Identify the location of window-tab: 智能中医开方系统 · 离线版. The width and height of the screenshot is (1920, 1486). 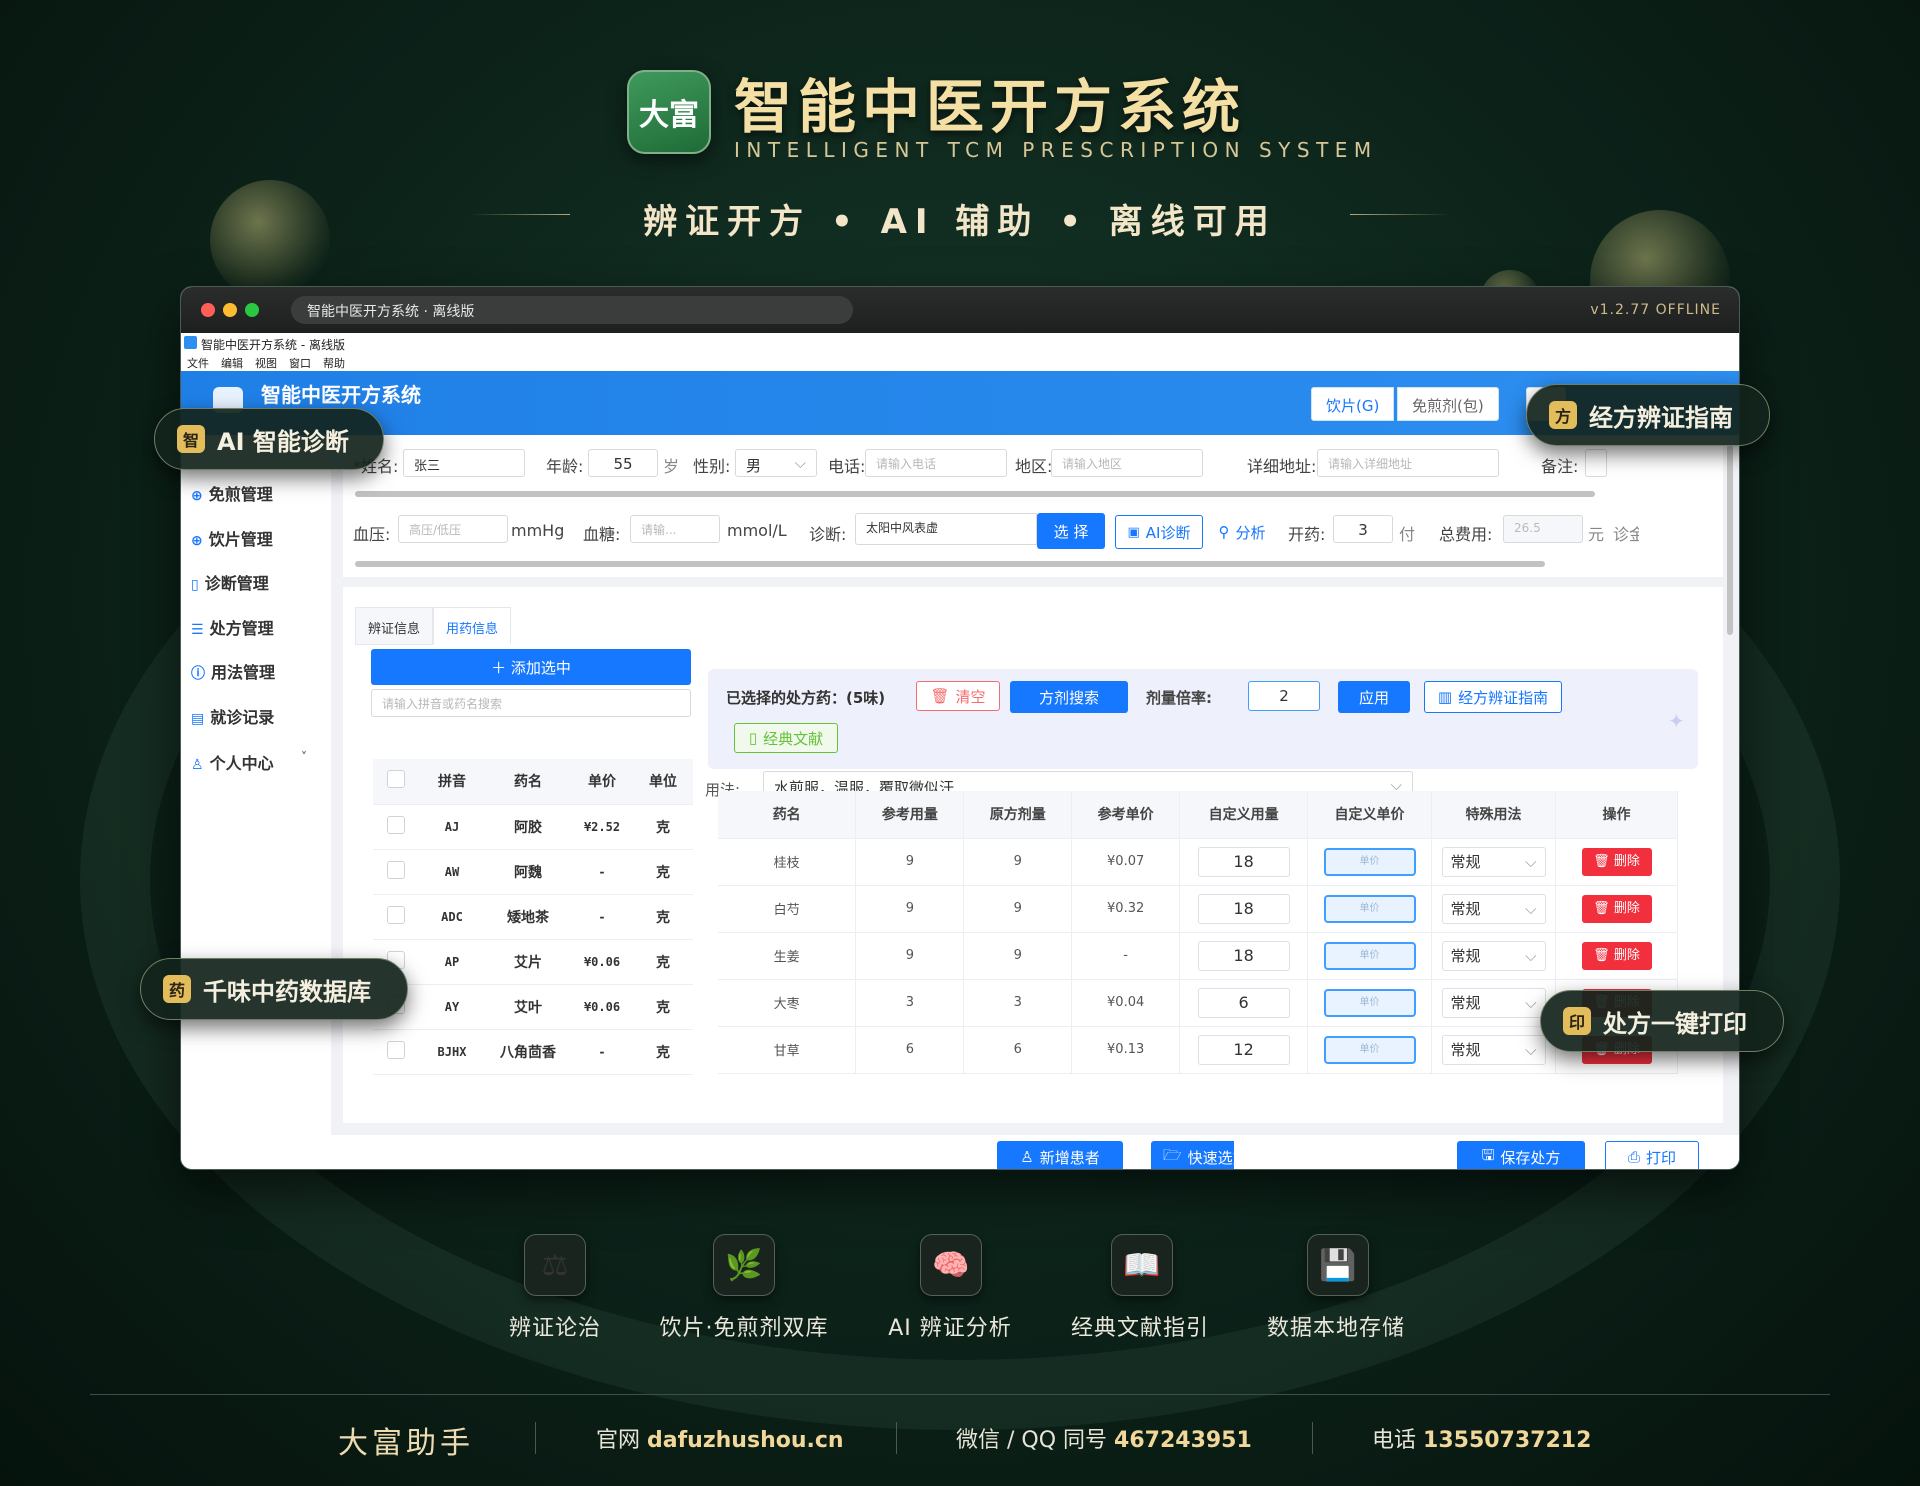
(572, 310).